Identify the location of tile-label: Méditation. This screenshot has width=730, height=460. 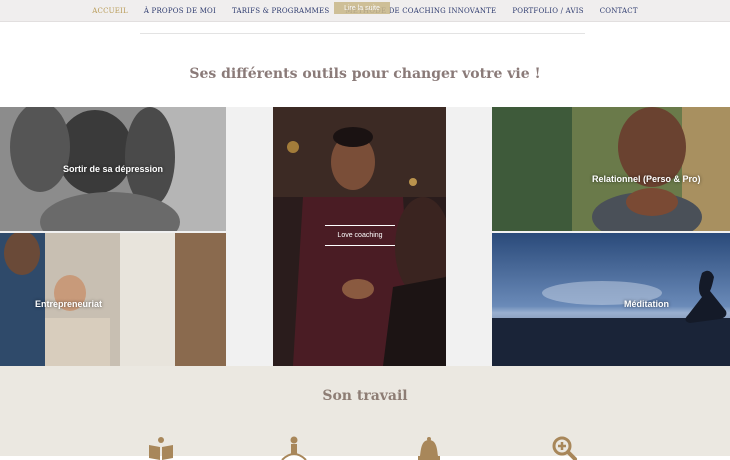
(646, 304).